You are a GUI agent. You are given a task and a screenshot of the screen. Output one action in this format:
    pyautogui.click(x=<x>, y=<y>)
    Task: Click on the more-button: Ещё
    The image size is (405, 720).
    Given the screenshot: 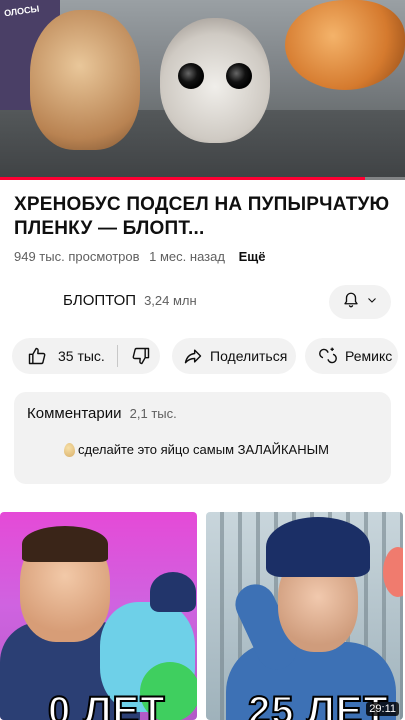 What is the action you would take?
    pyautogui.click(x=252, y=256)
    